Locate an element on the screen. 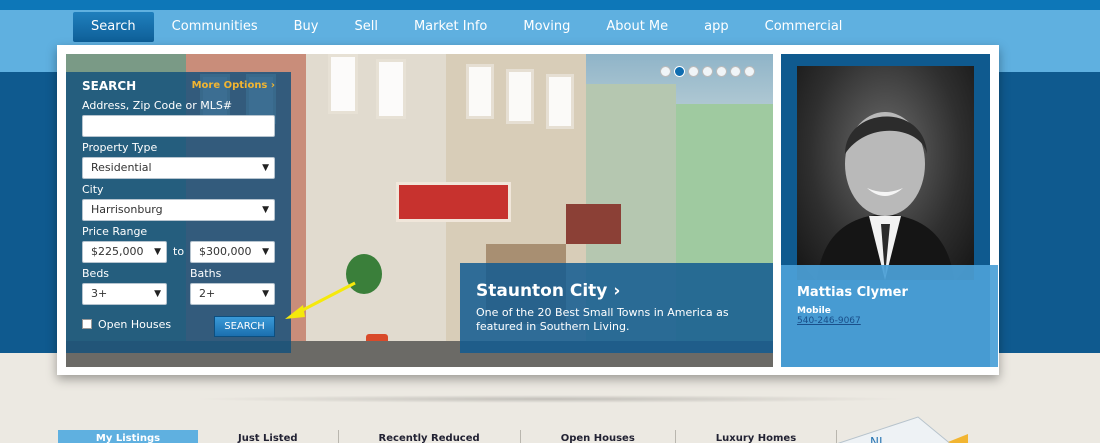  caption-title: Staunton City is located at coordinates (542, 291).